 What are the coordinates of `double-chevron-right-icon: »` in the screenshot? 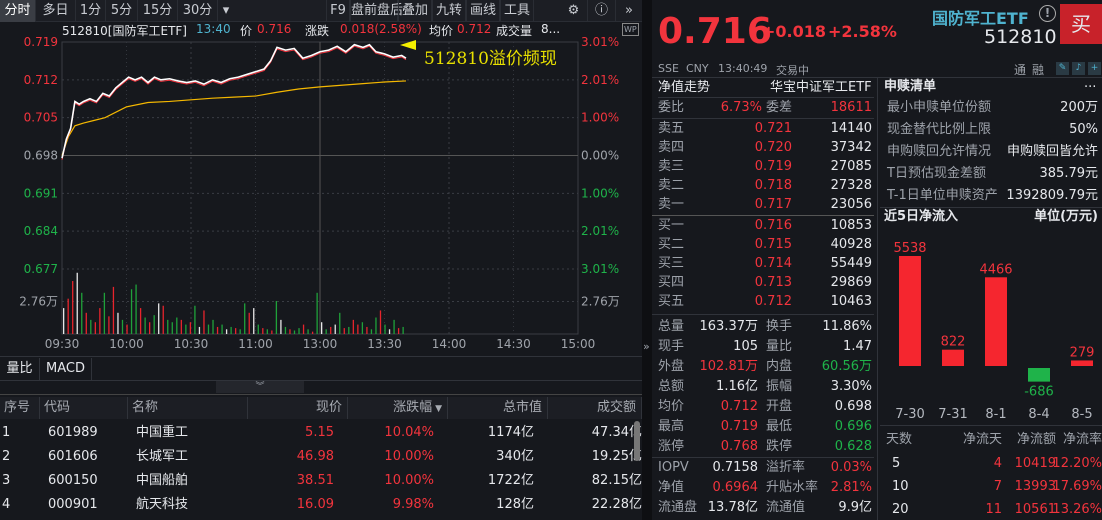 It's located at (629, 11).